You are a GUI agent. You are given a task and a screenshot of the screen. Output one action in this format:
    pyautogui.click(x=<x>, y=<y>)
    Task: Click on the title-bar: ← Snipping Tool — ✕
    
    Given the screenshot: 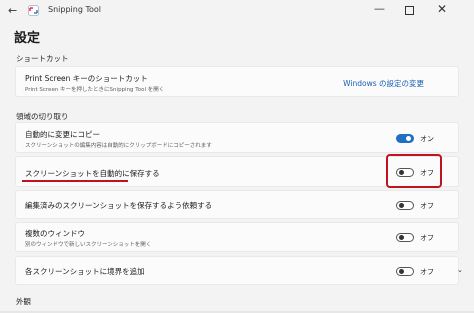 What is the action you would take?
    pyautogui.click(x=237, y=11)
    